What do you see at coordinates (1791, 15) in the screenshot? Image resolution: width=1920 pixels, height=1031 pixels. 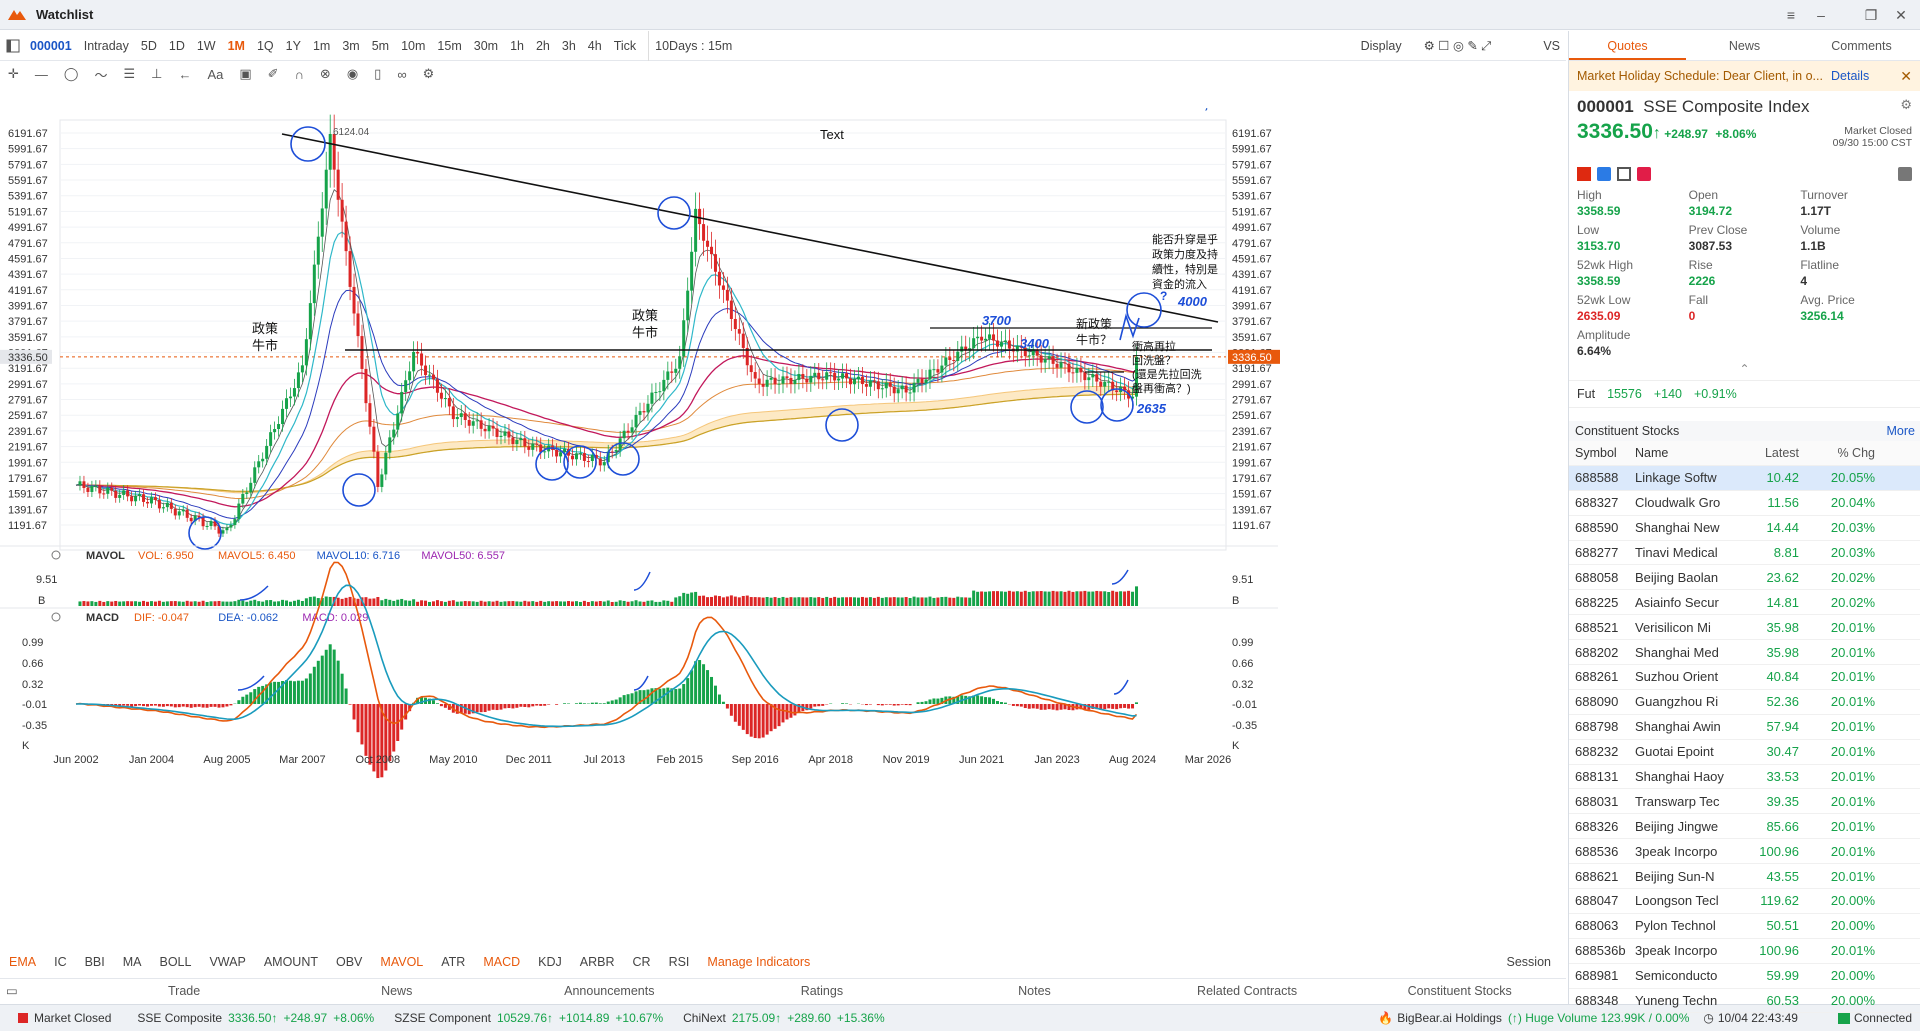 I see `menu-icon: ≡` at bounding box center [1791, 15].